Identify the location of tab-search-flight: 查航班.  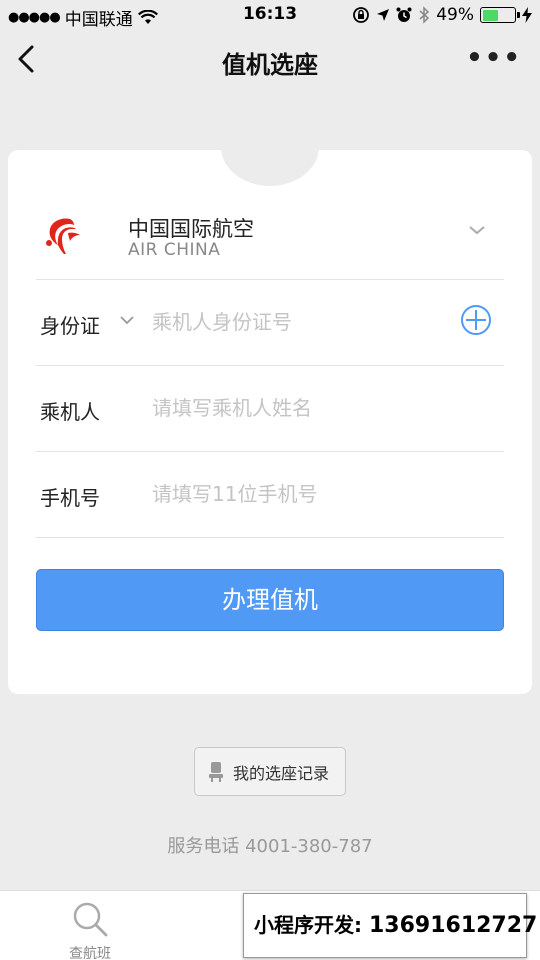
(90, 925).